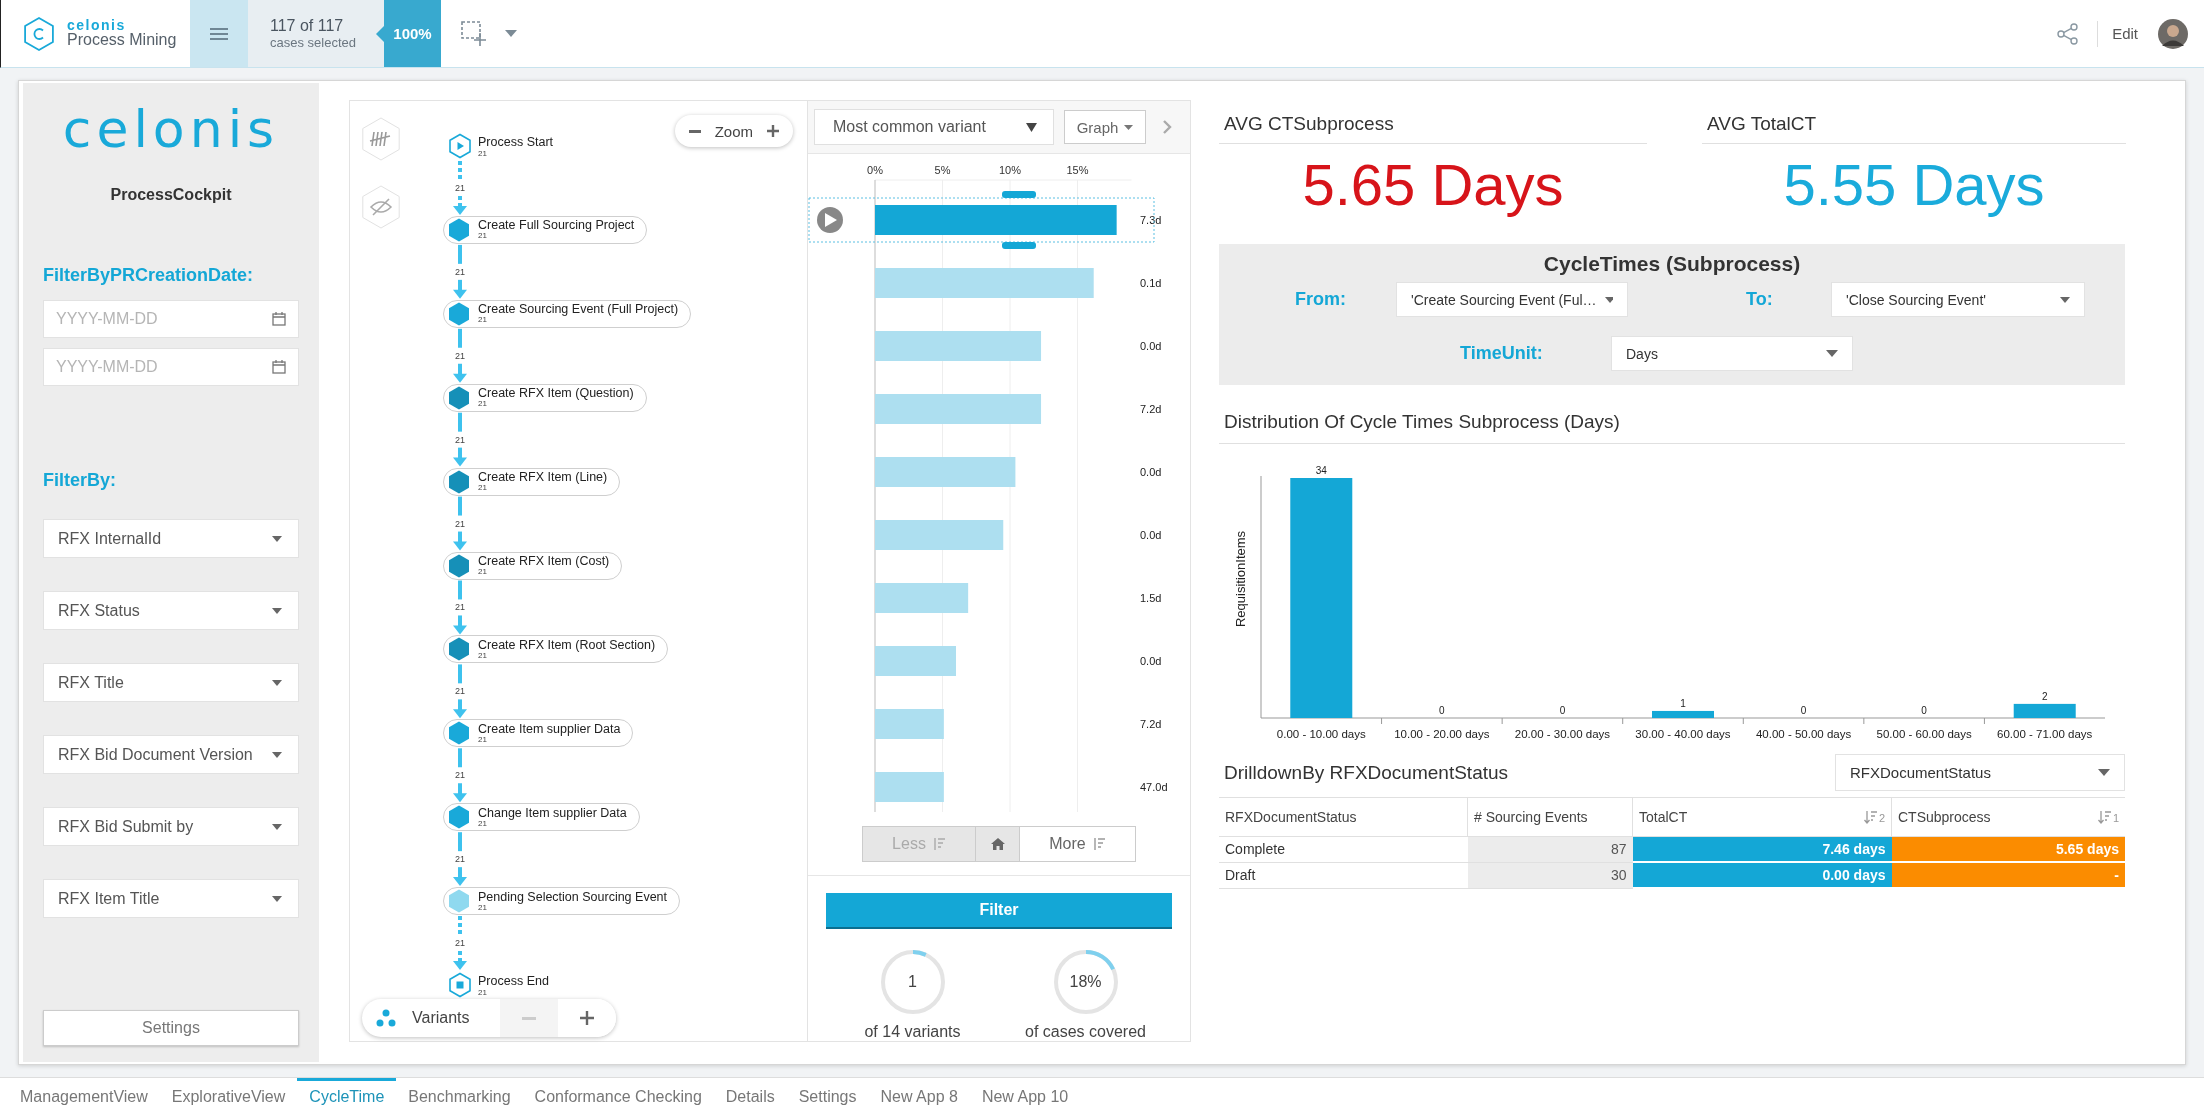 The height and width of the screenshot is (1112, 2204). I want to click on zoom-in-button, so click(773, 131).